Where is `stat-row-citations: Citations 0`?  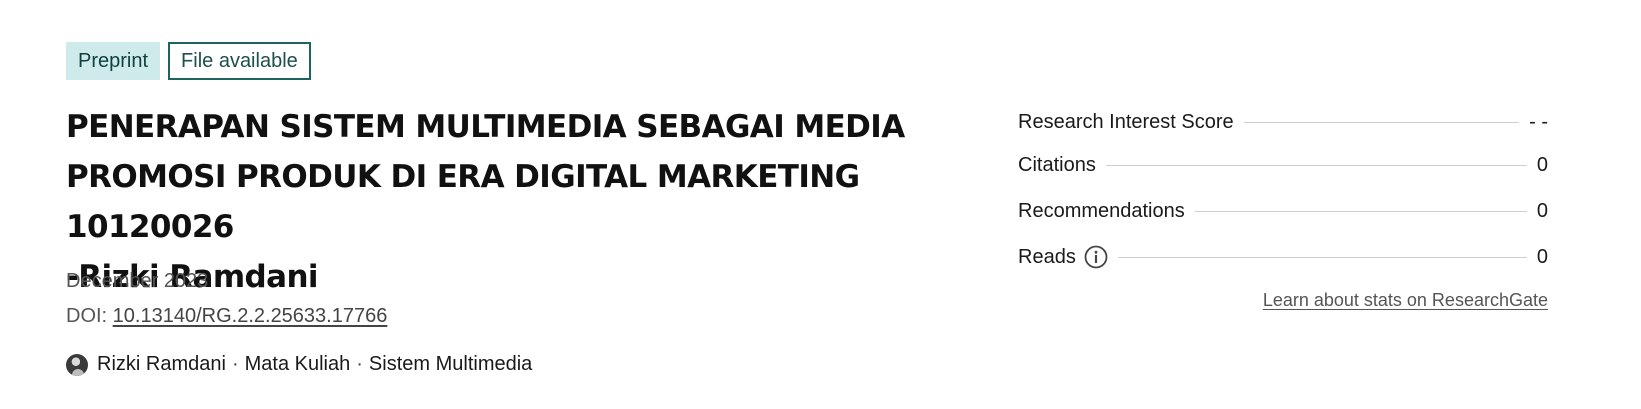
stat-row-citations: Citations 0 is located at coordinates (1283, 165).